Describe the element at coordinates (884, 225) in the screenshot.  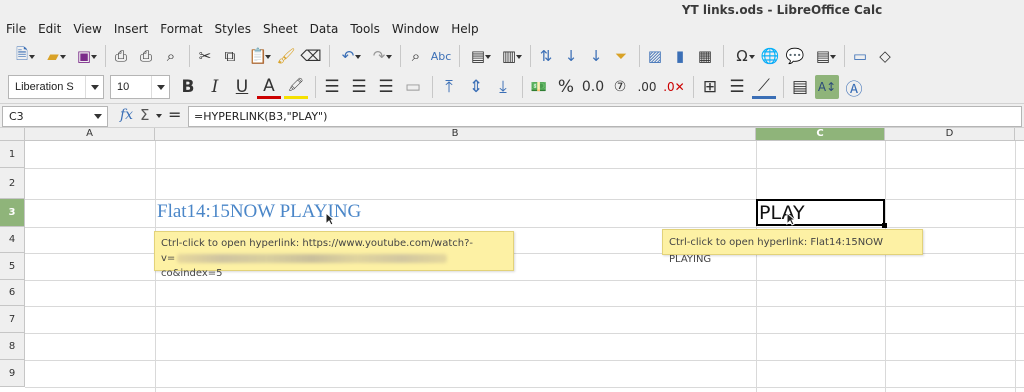
I see `autofill-handle` at that location.